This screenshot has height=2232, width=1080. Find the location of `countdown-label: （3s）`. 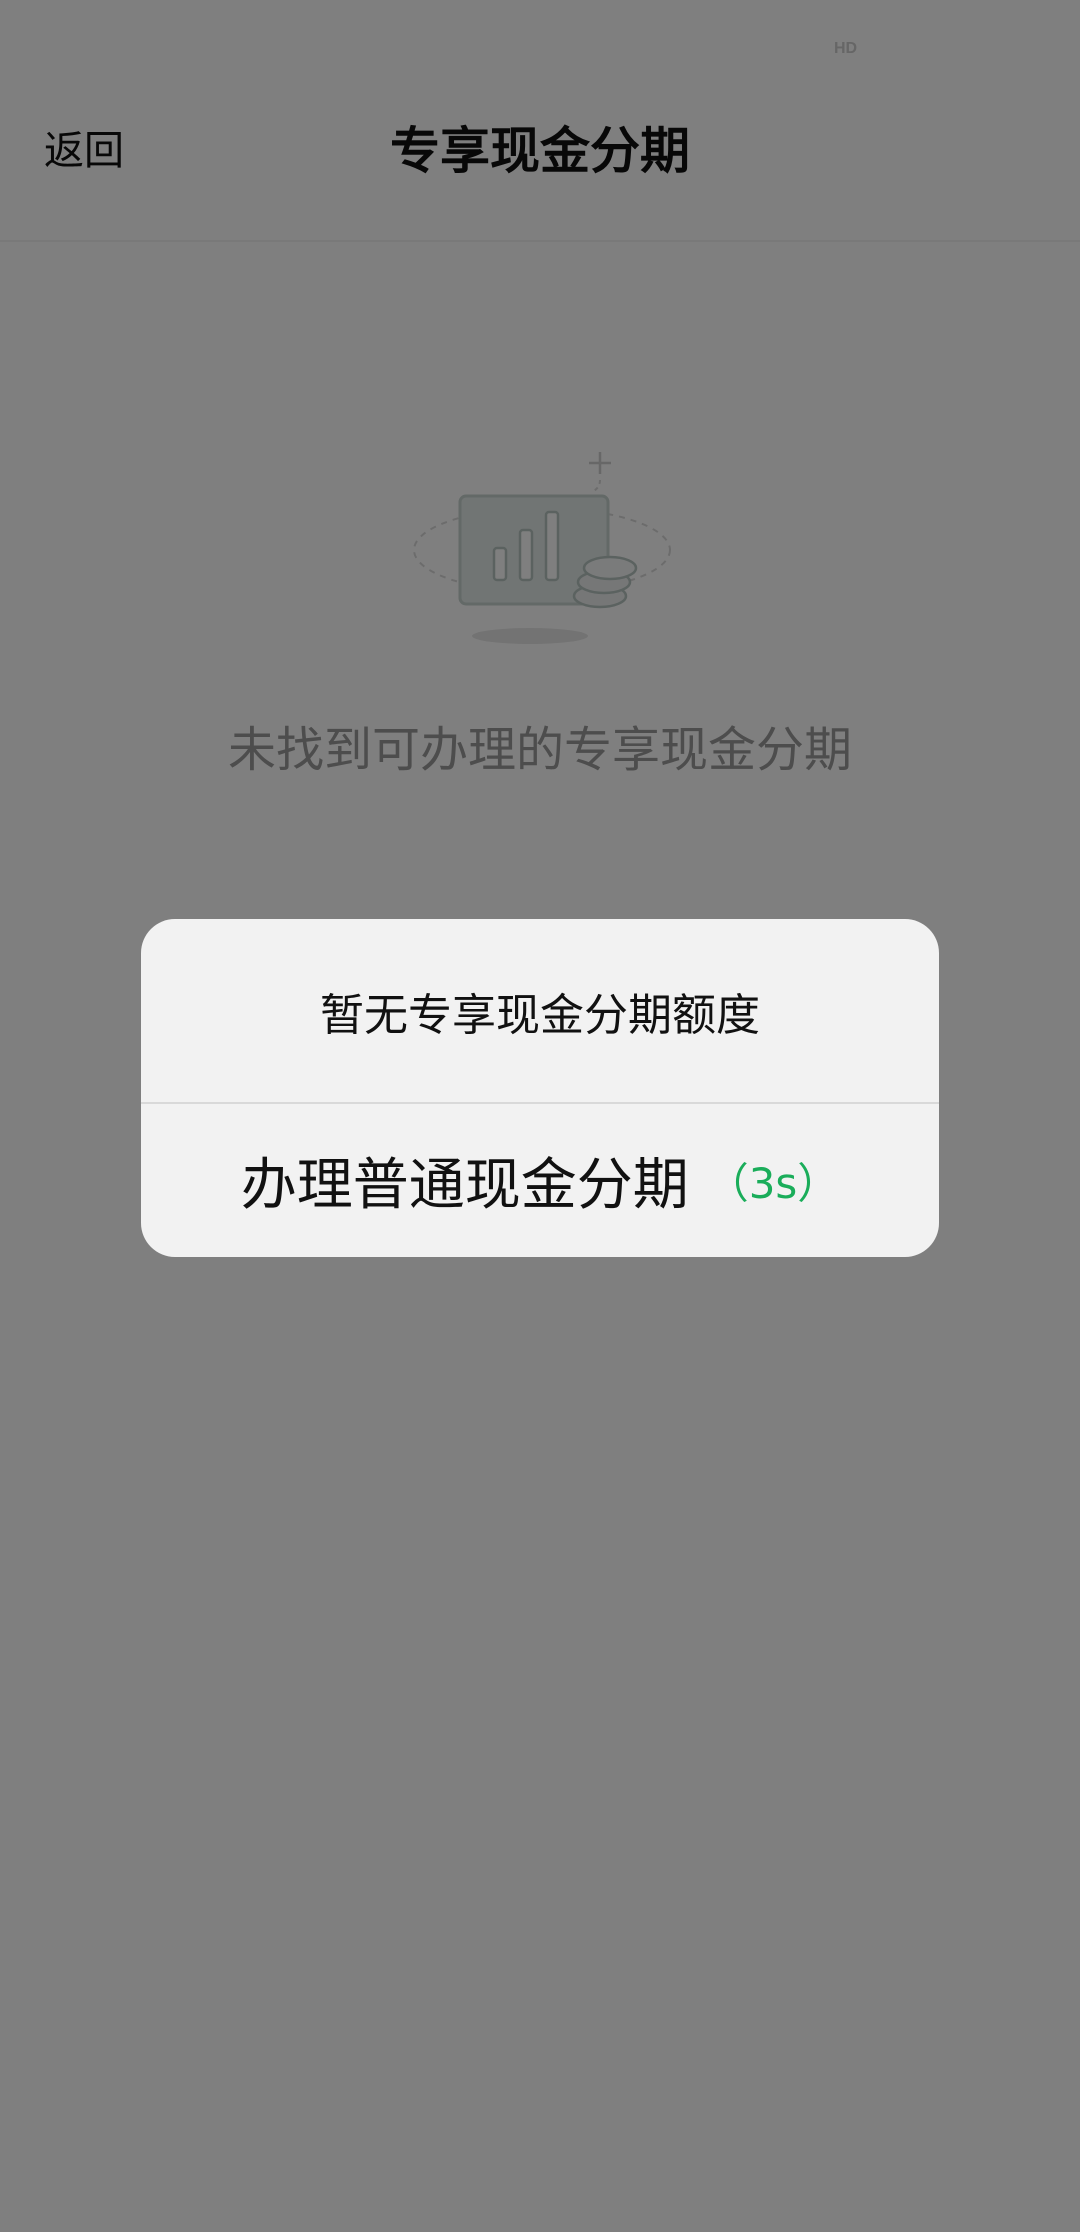

countdown-label: （3s） is located at coordinates (773, 1183).